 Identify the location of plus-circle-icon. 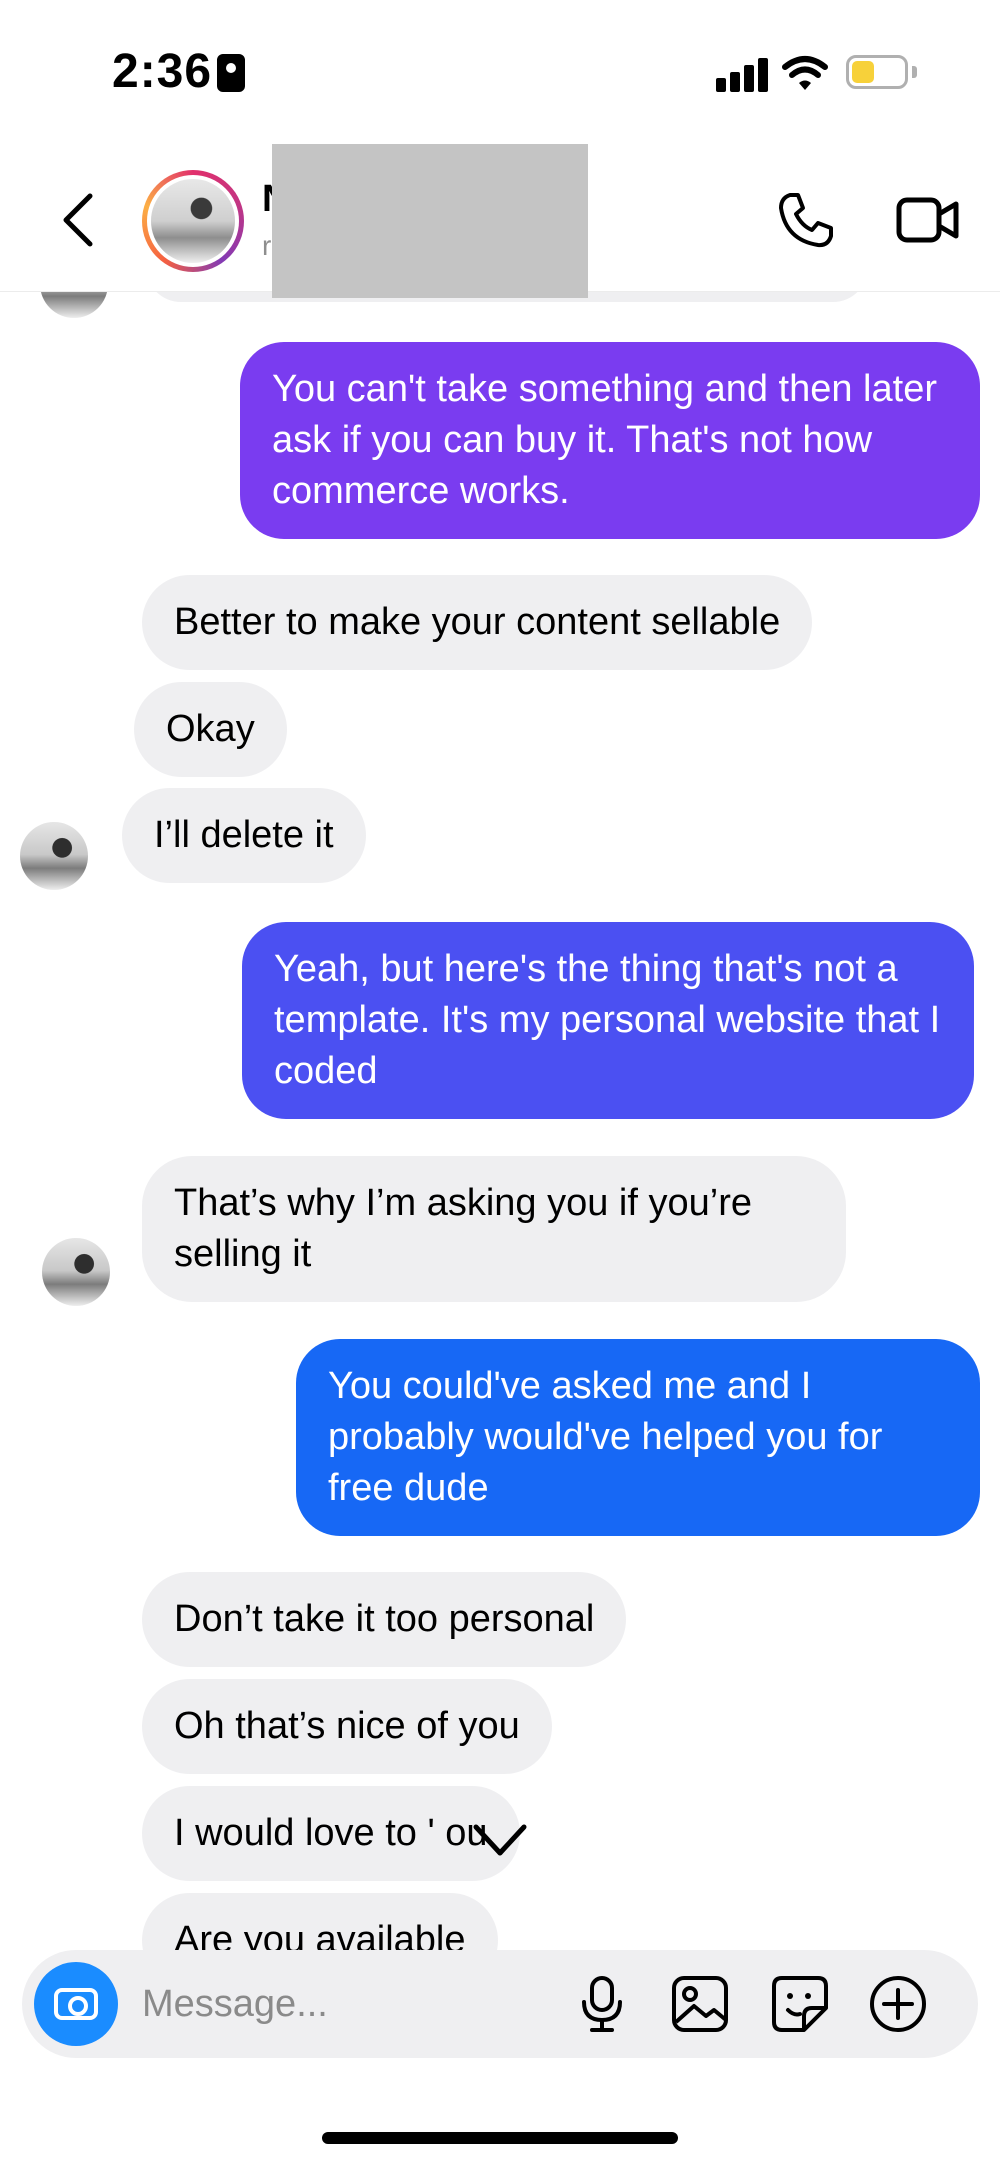
(898, 2004).